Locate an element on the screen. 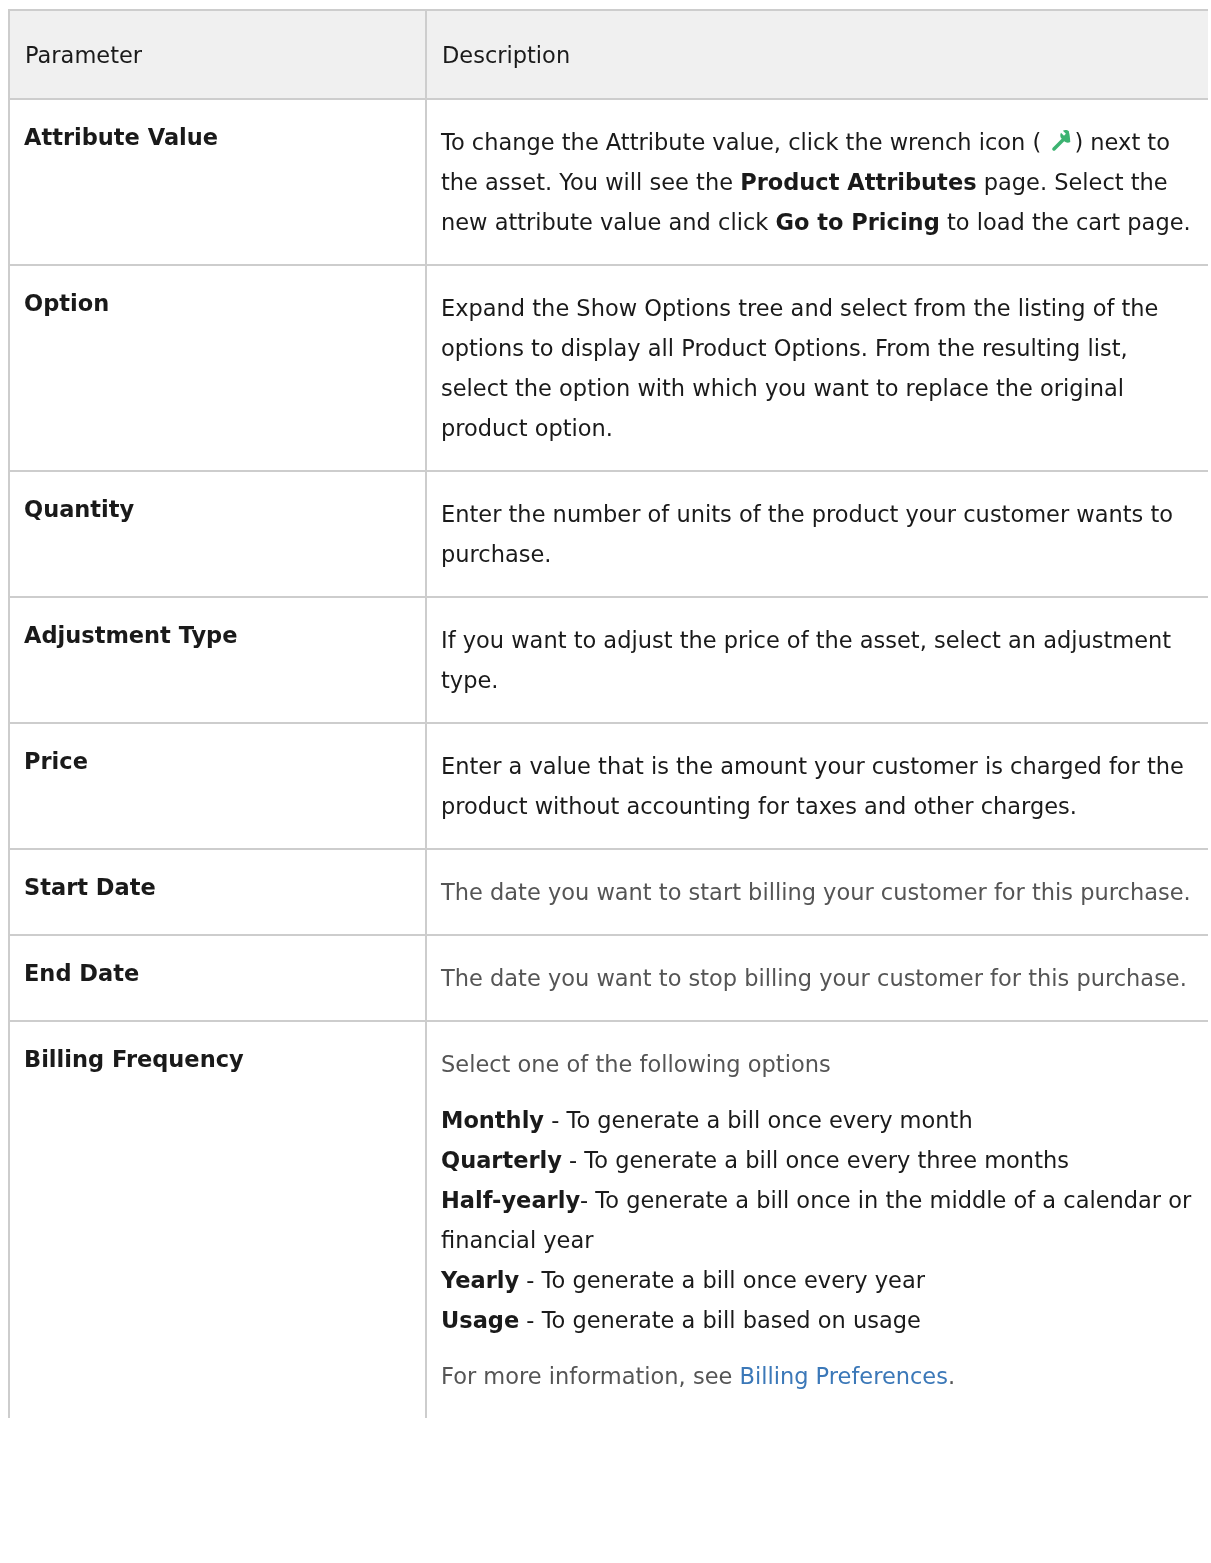 The image size is (1211, 1563). description-text: The date you want to stop billing your customer for this purchase. is located at coordinates (814, 978).